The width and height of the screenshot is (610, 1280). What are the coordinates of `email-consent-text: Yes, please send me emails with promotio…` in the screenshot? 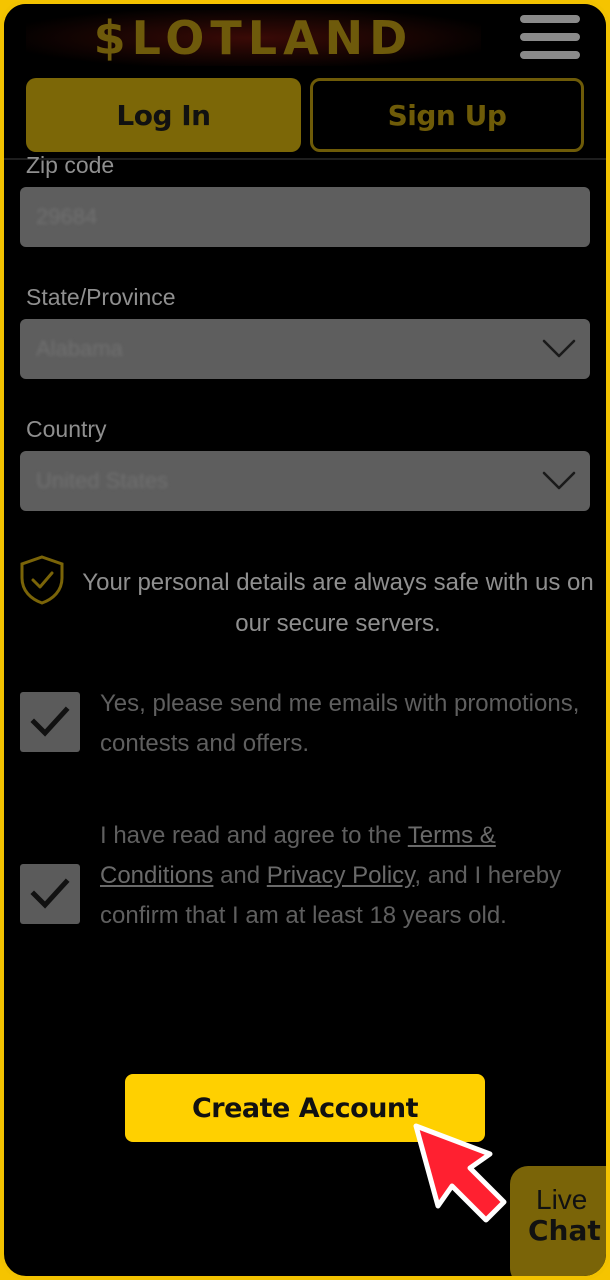 It's located at (340, 723).